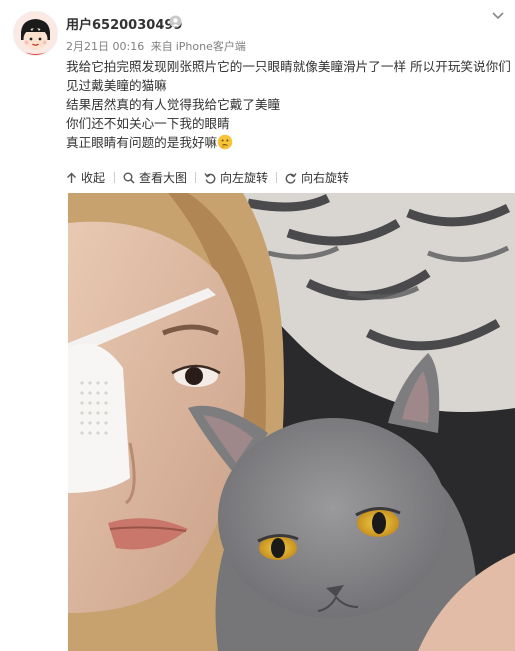 The image size is (515, 651). What do you see at coordinates (71, 177) in the screenshot?
I see `arrow-up-icon` at bounding box center [71, 177].